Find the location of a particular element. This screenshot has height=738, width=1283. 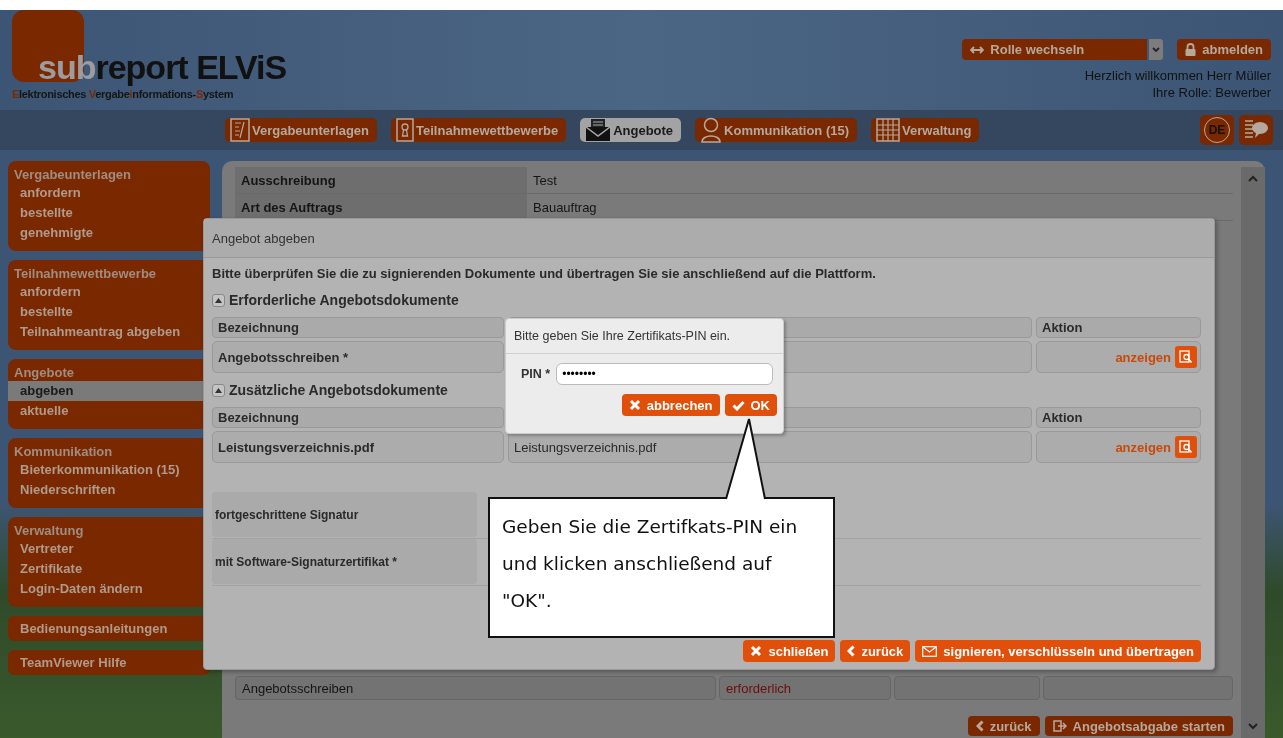

sidebar-heading: Teilnahmewettbewerbe is located at coordinates (85, 273).